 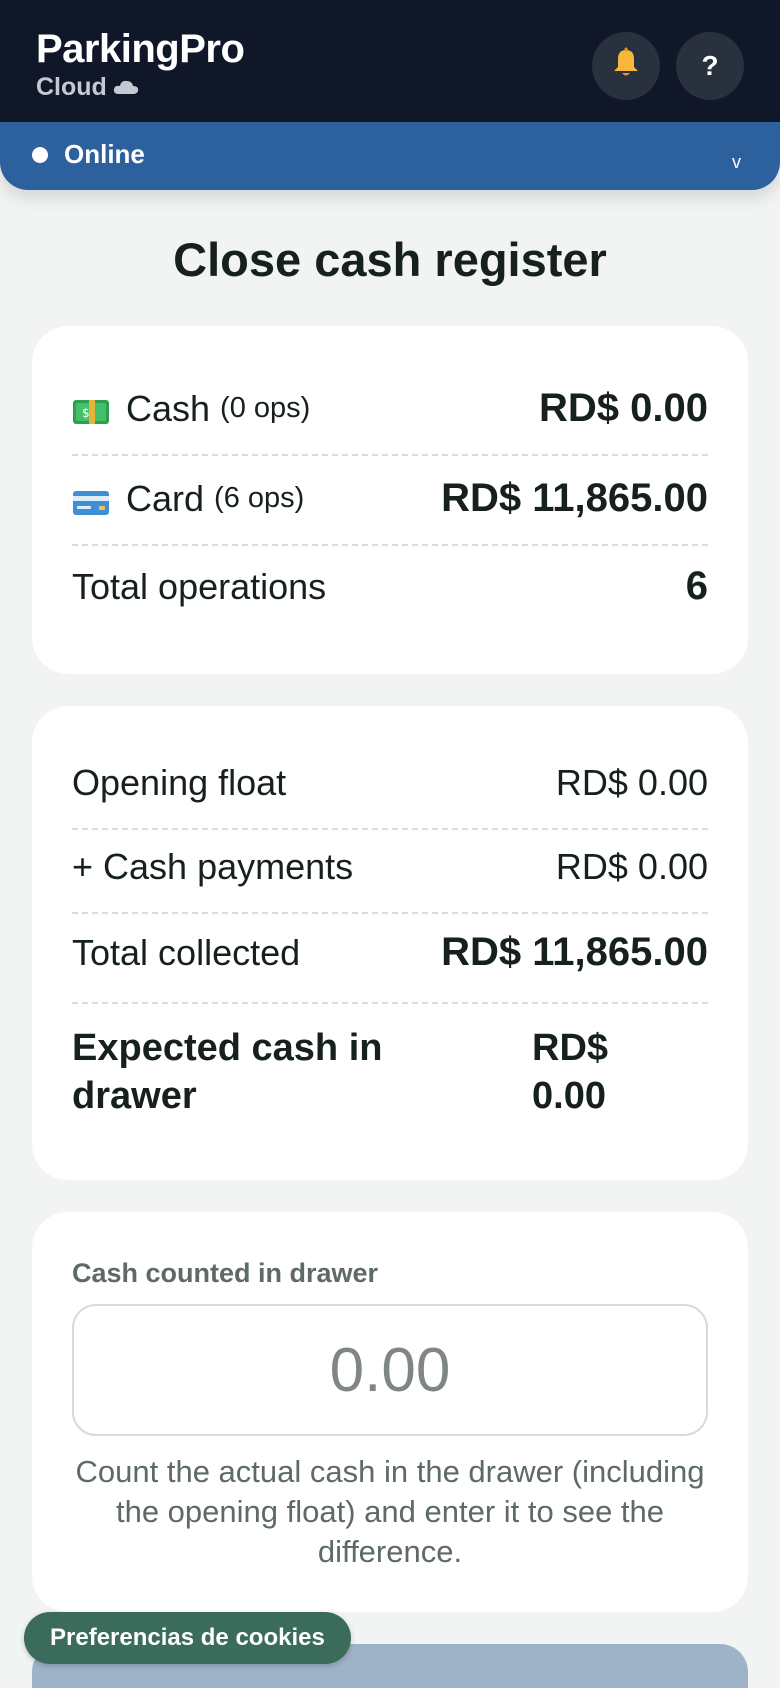 I want to click on banknote-icon: $, so click(x=91, y=409).